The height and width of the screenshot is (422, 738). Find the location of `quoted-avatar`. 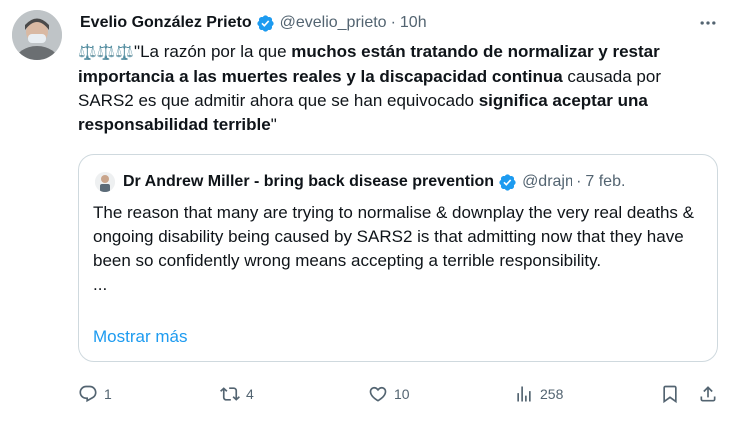

quoted-avatar is located at coordinates (105, 182).